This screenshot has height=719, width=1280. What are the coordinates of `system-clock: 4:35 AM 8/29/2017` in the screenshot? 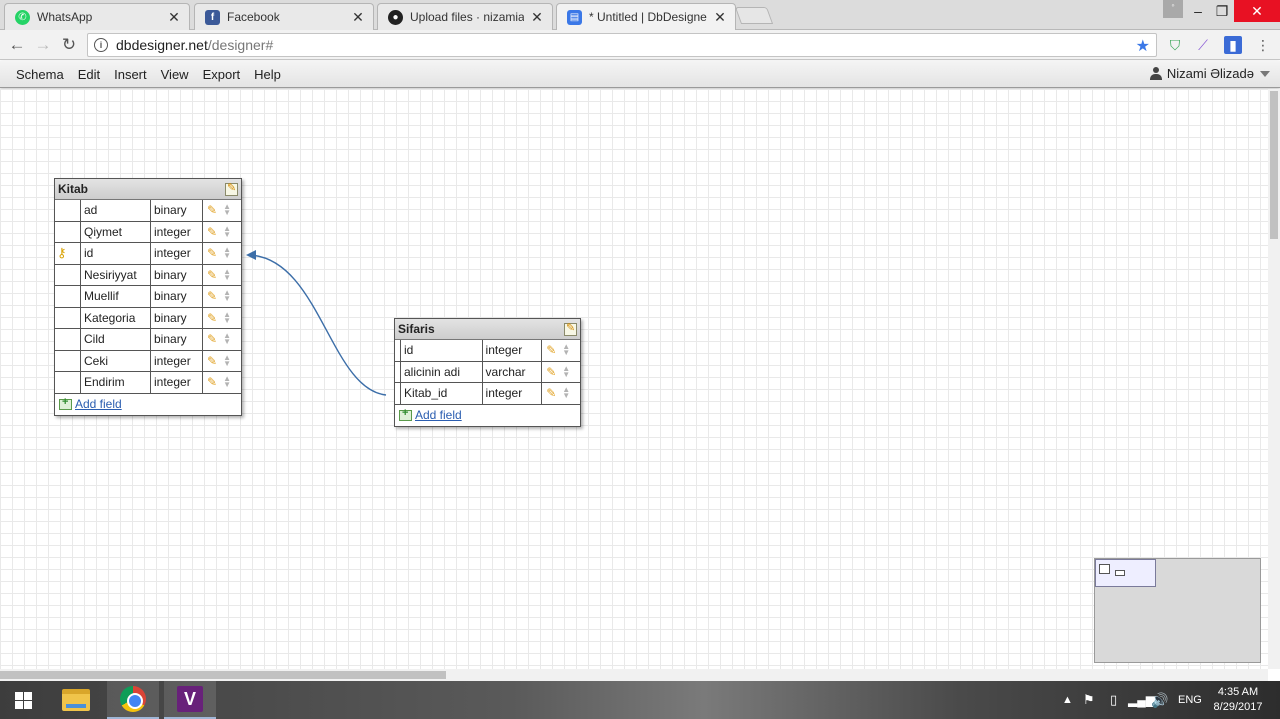 It's located at (1238, 700).